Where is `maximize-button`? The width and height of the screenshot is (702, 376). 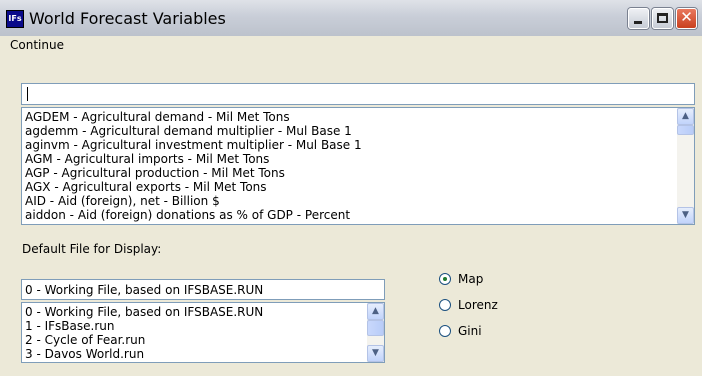 maximize-button is located at coordinates (662, 18).